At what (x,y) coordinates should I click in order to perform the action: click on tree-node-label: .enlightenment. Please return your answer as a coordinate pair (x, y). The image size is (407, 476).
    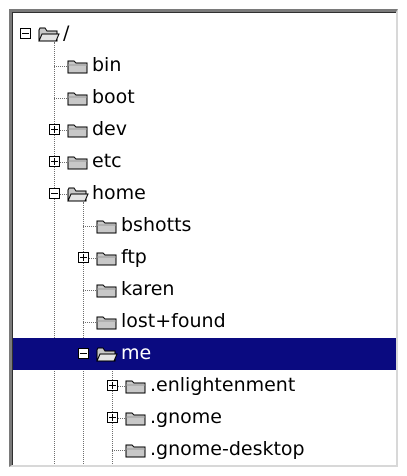
    Looking at the image, I should click on (223, 385).